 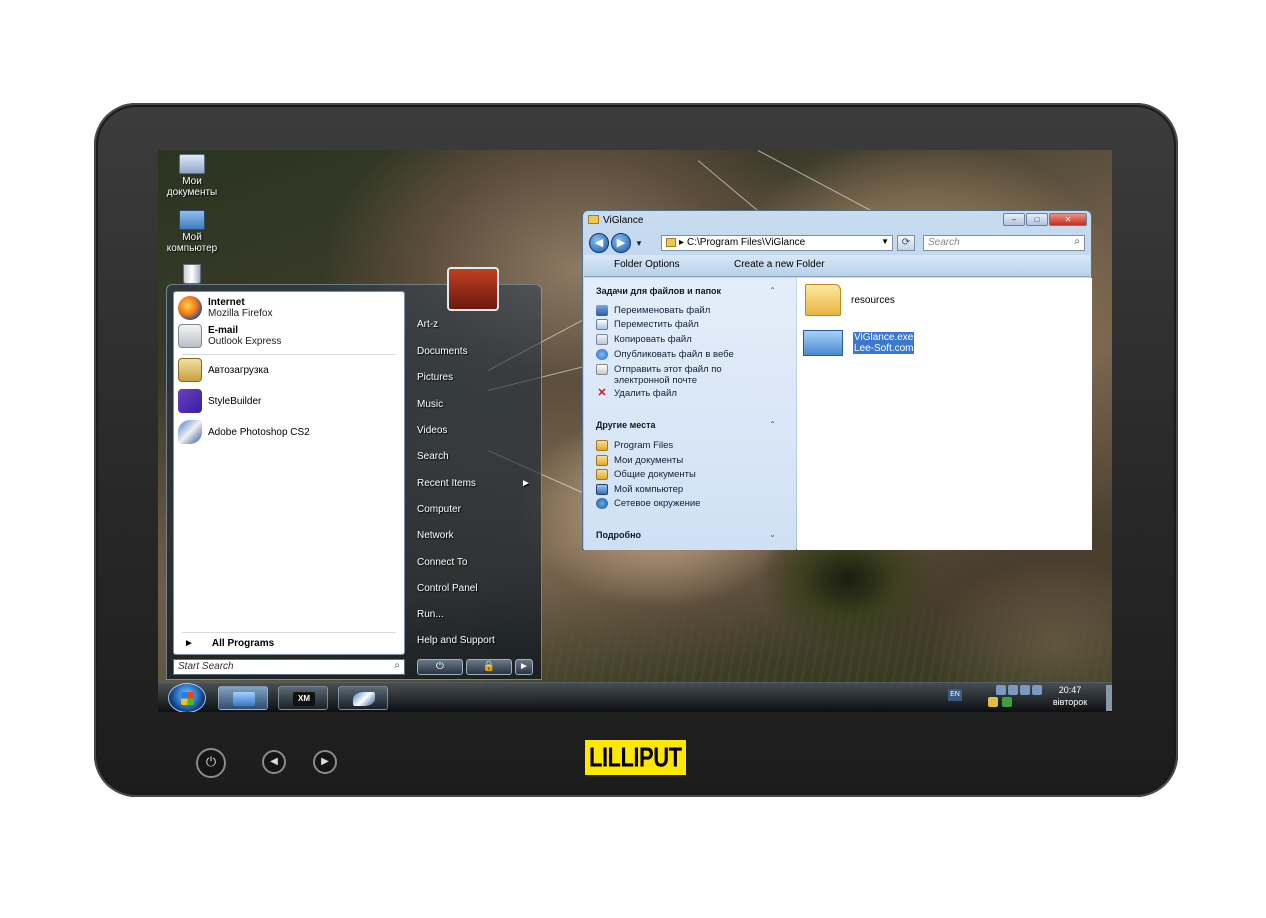 What do you see at coordinates (447, 588) in the screenshot?
I see `start-item-control-panel: Control Panel` at bounding box center [447, 588].